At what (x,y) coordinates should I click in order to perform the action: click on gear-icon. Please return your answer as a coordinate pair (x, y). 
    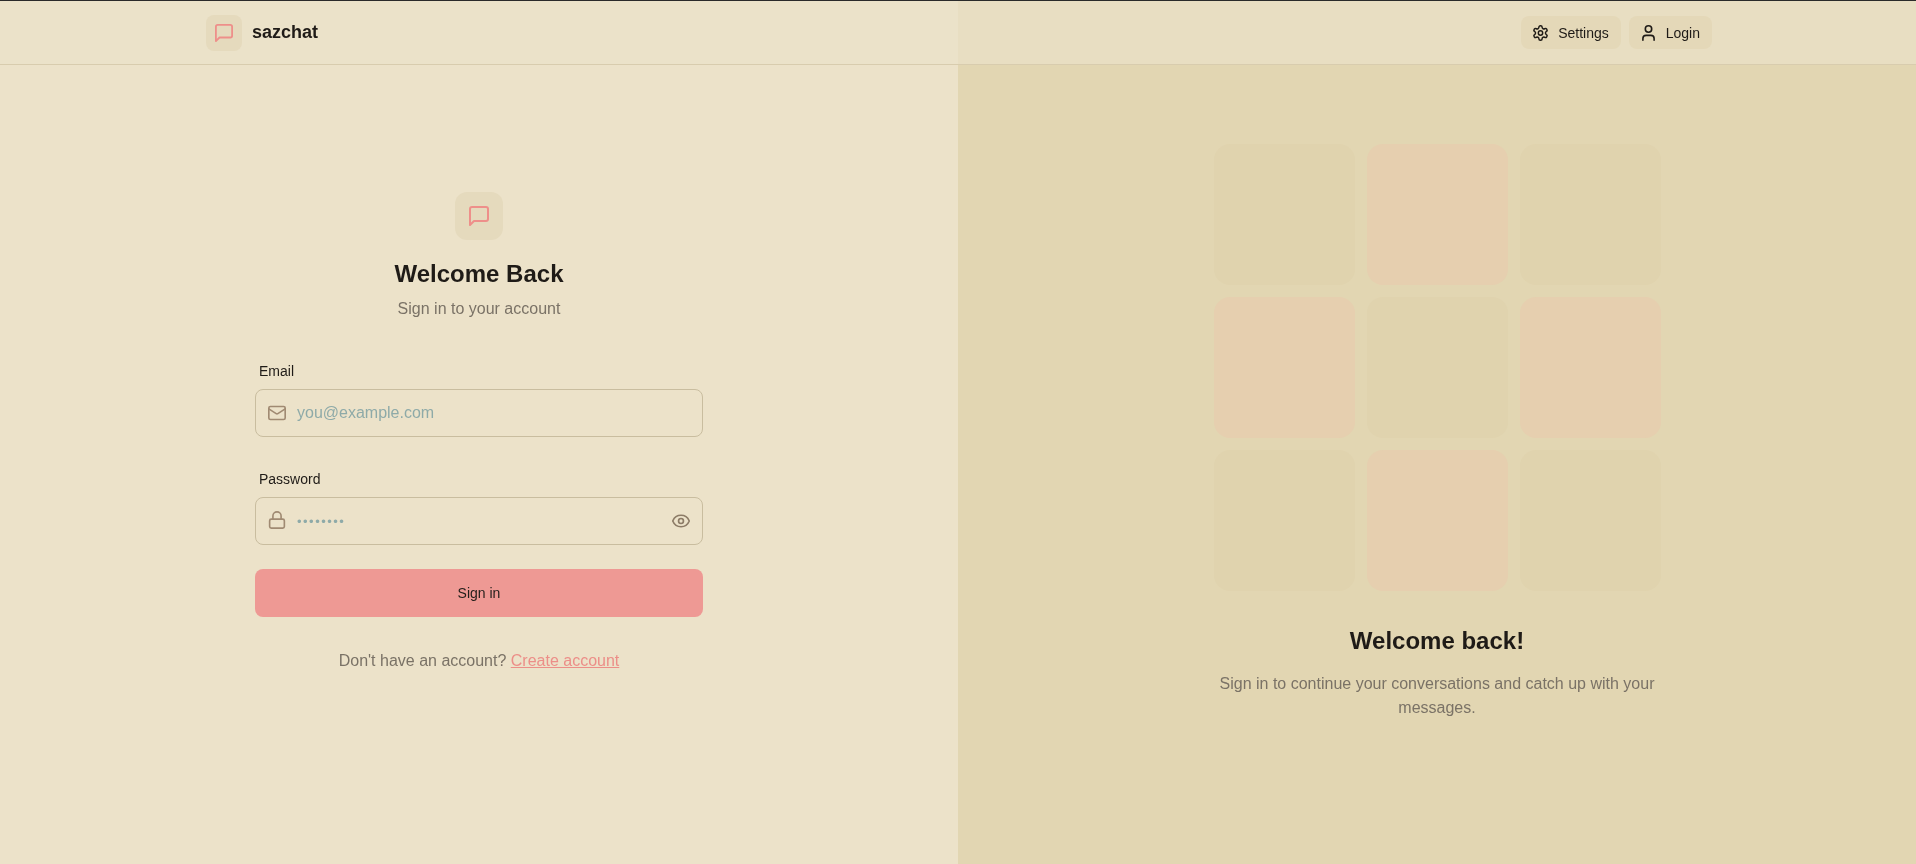
    Looking at the image, I should click on (1541, 32).